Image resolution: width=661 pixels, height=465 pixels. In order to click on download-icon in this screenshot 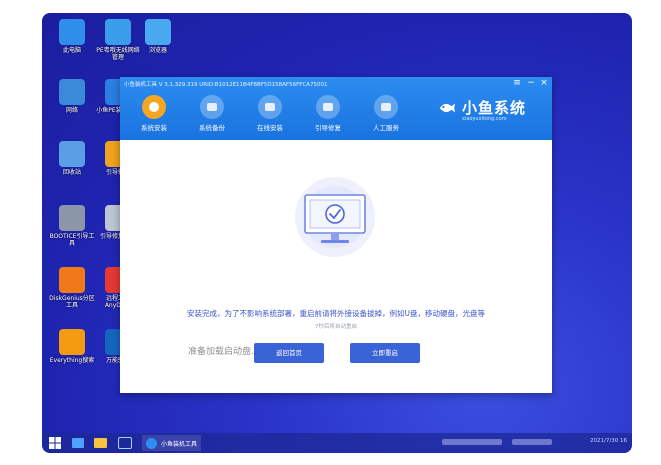, I will do `click(270, 107)`.